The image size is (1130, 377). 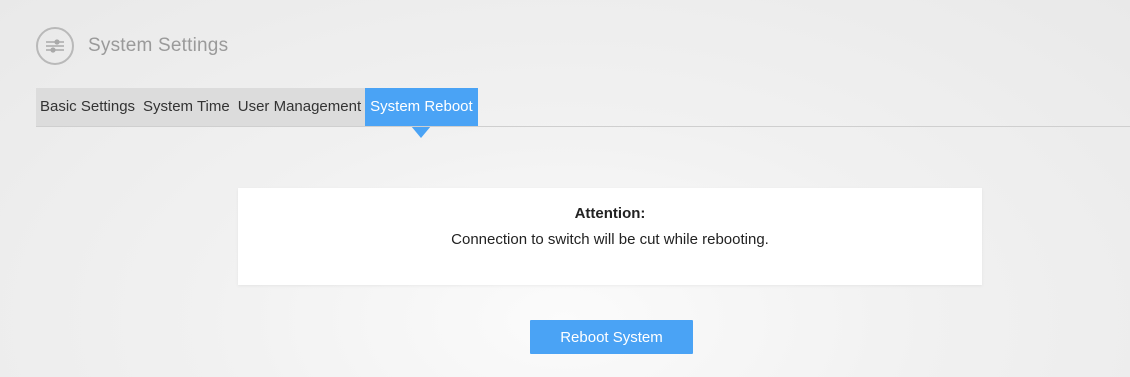 I want to click on page-title: System Settings, so click(x=158, y=45).